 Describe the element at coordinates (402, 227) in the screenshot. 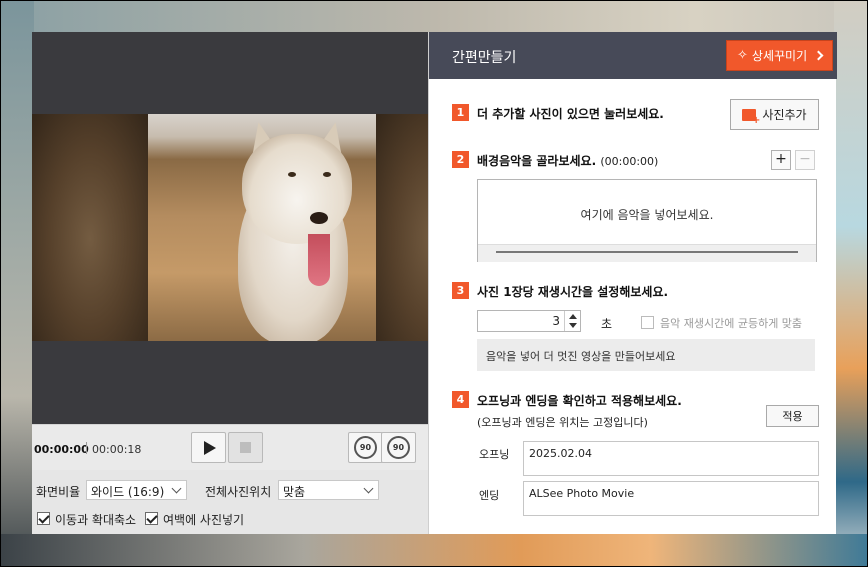

I see `blurred-background-right` at that location.